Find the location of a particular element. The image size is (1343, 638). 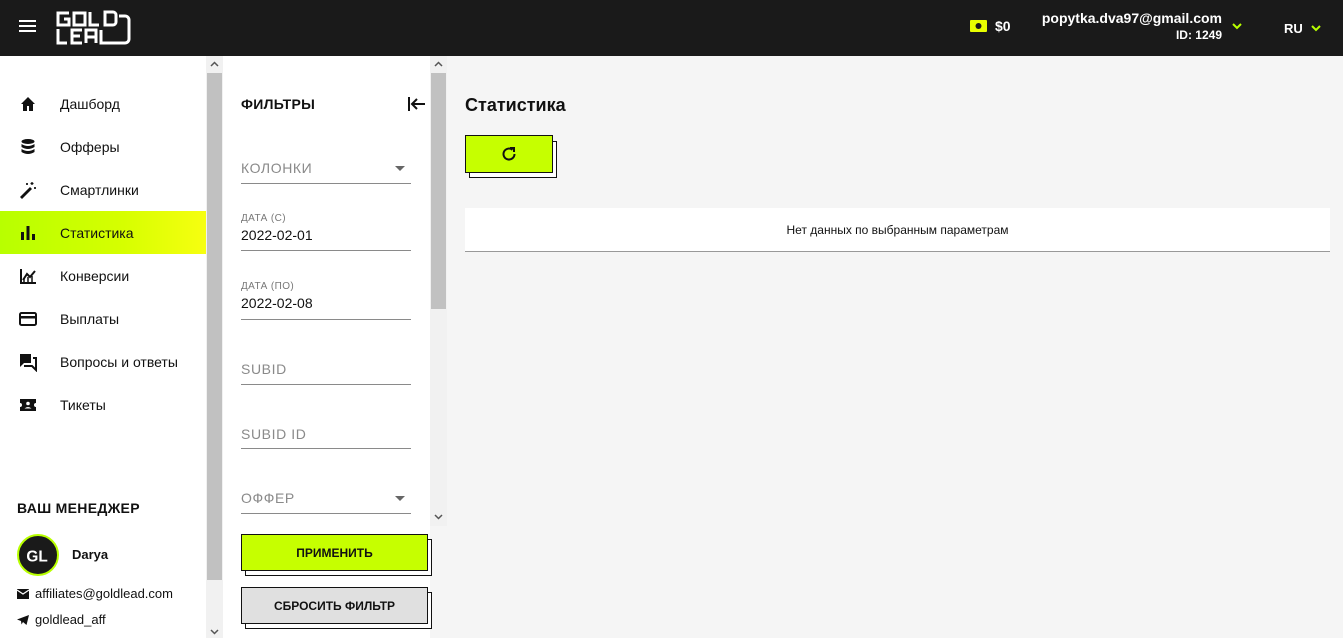

sidebar-item-offers: Офферы is located at coordinates (103, 146).